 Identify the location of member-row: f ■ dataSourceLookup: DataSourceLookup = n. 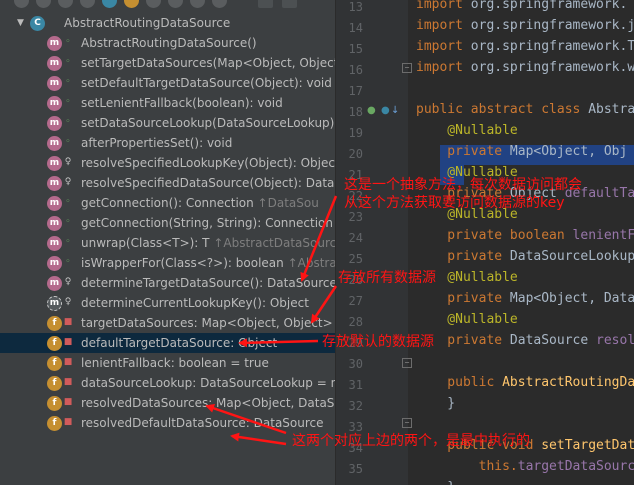
(167, 383).